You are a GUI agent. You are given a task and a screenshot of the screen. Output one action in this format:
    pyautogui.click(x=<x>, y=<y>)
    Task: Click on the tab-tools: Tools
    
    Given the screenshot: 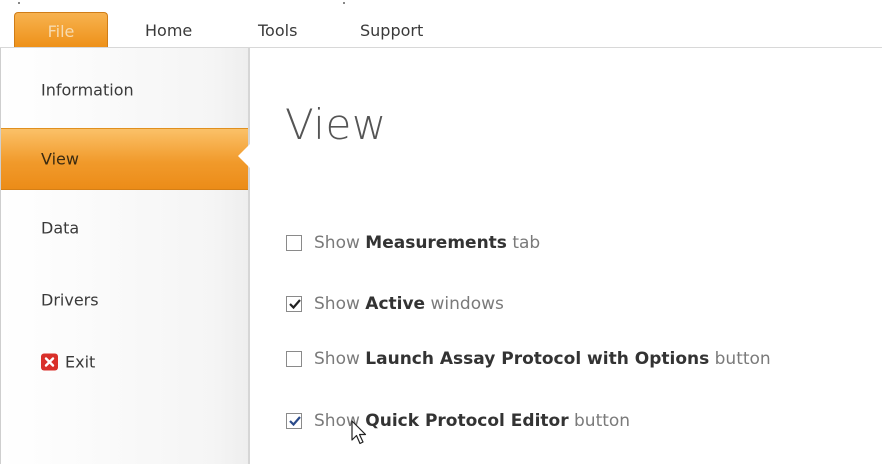 What is the action you would take?
    pyautogui.click(x=277, y=31)
    